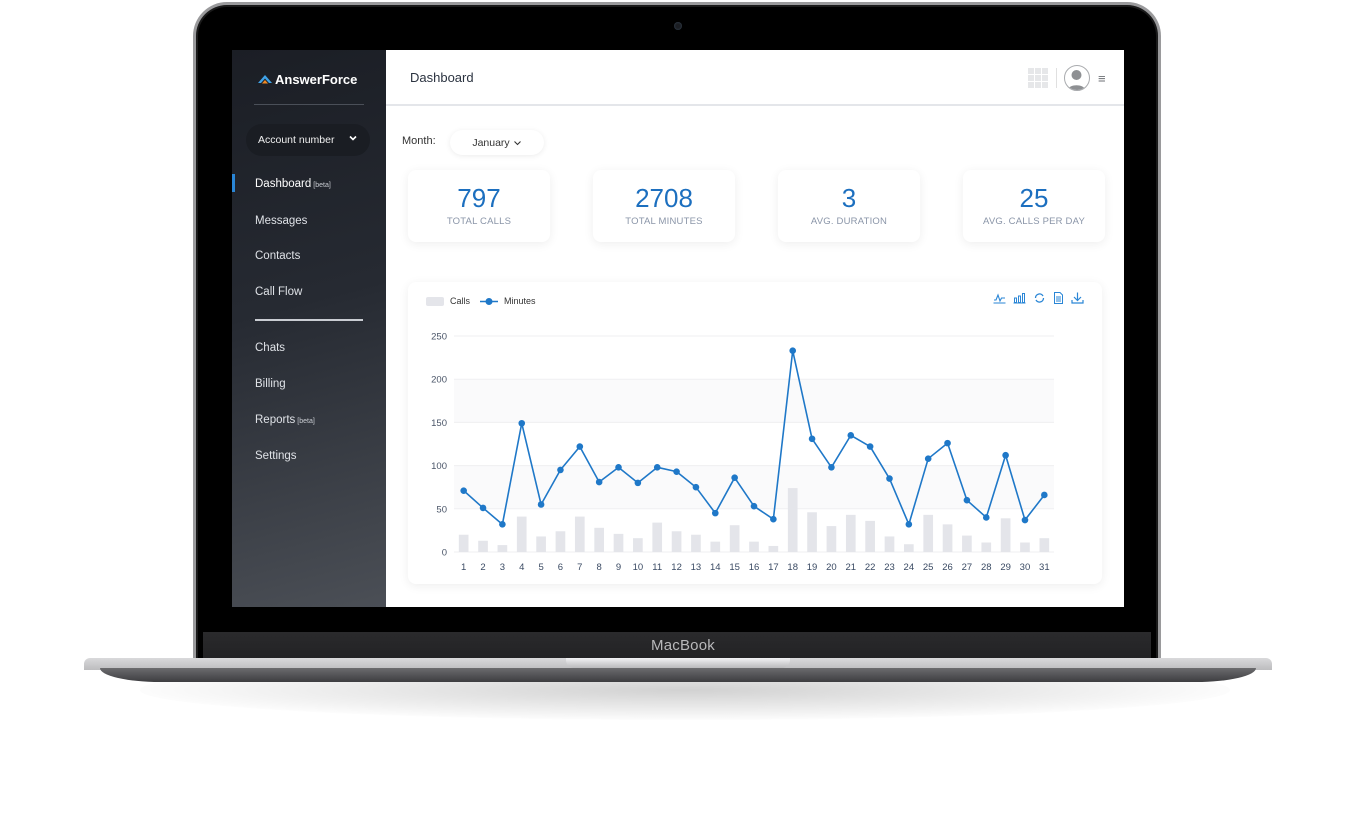 Image resolution: width=1366 pixels, height=814 pixels. I want to click on x-tick-label: 9, so click(618, 567).